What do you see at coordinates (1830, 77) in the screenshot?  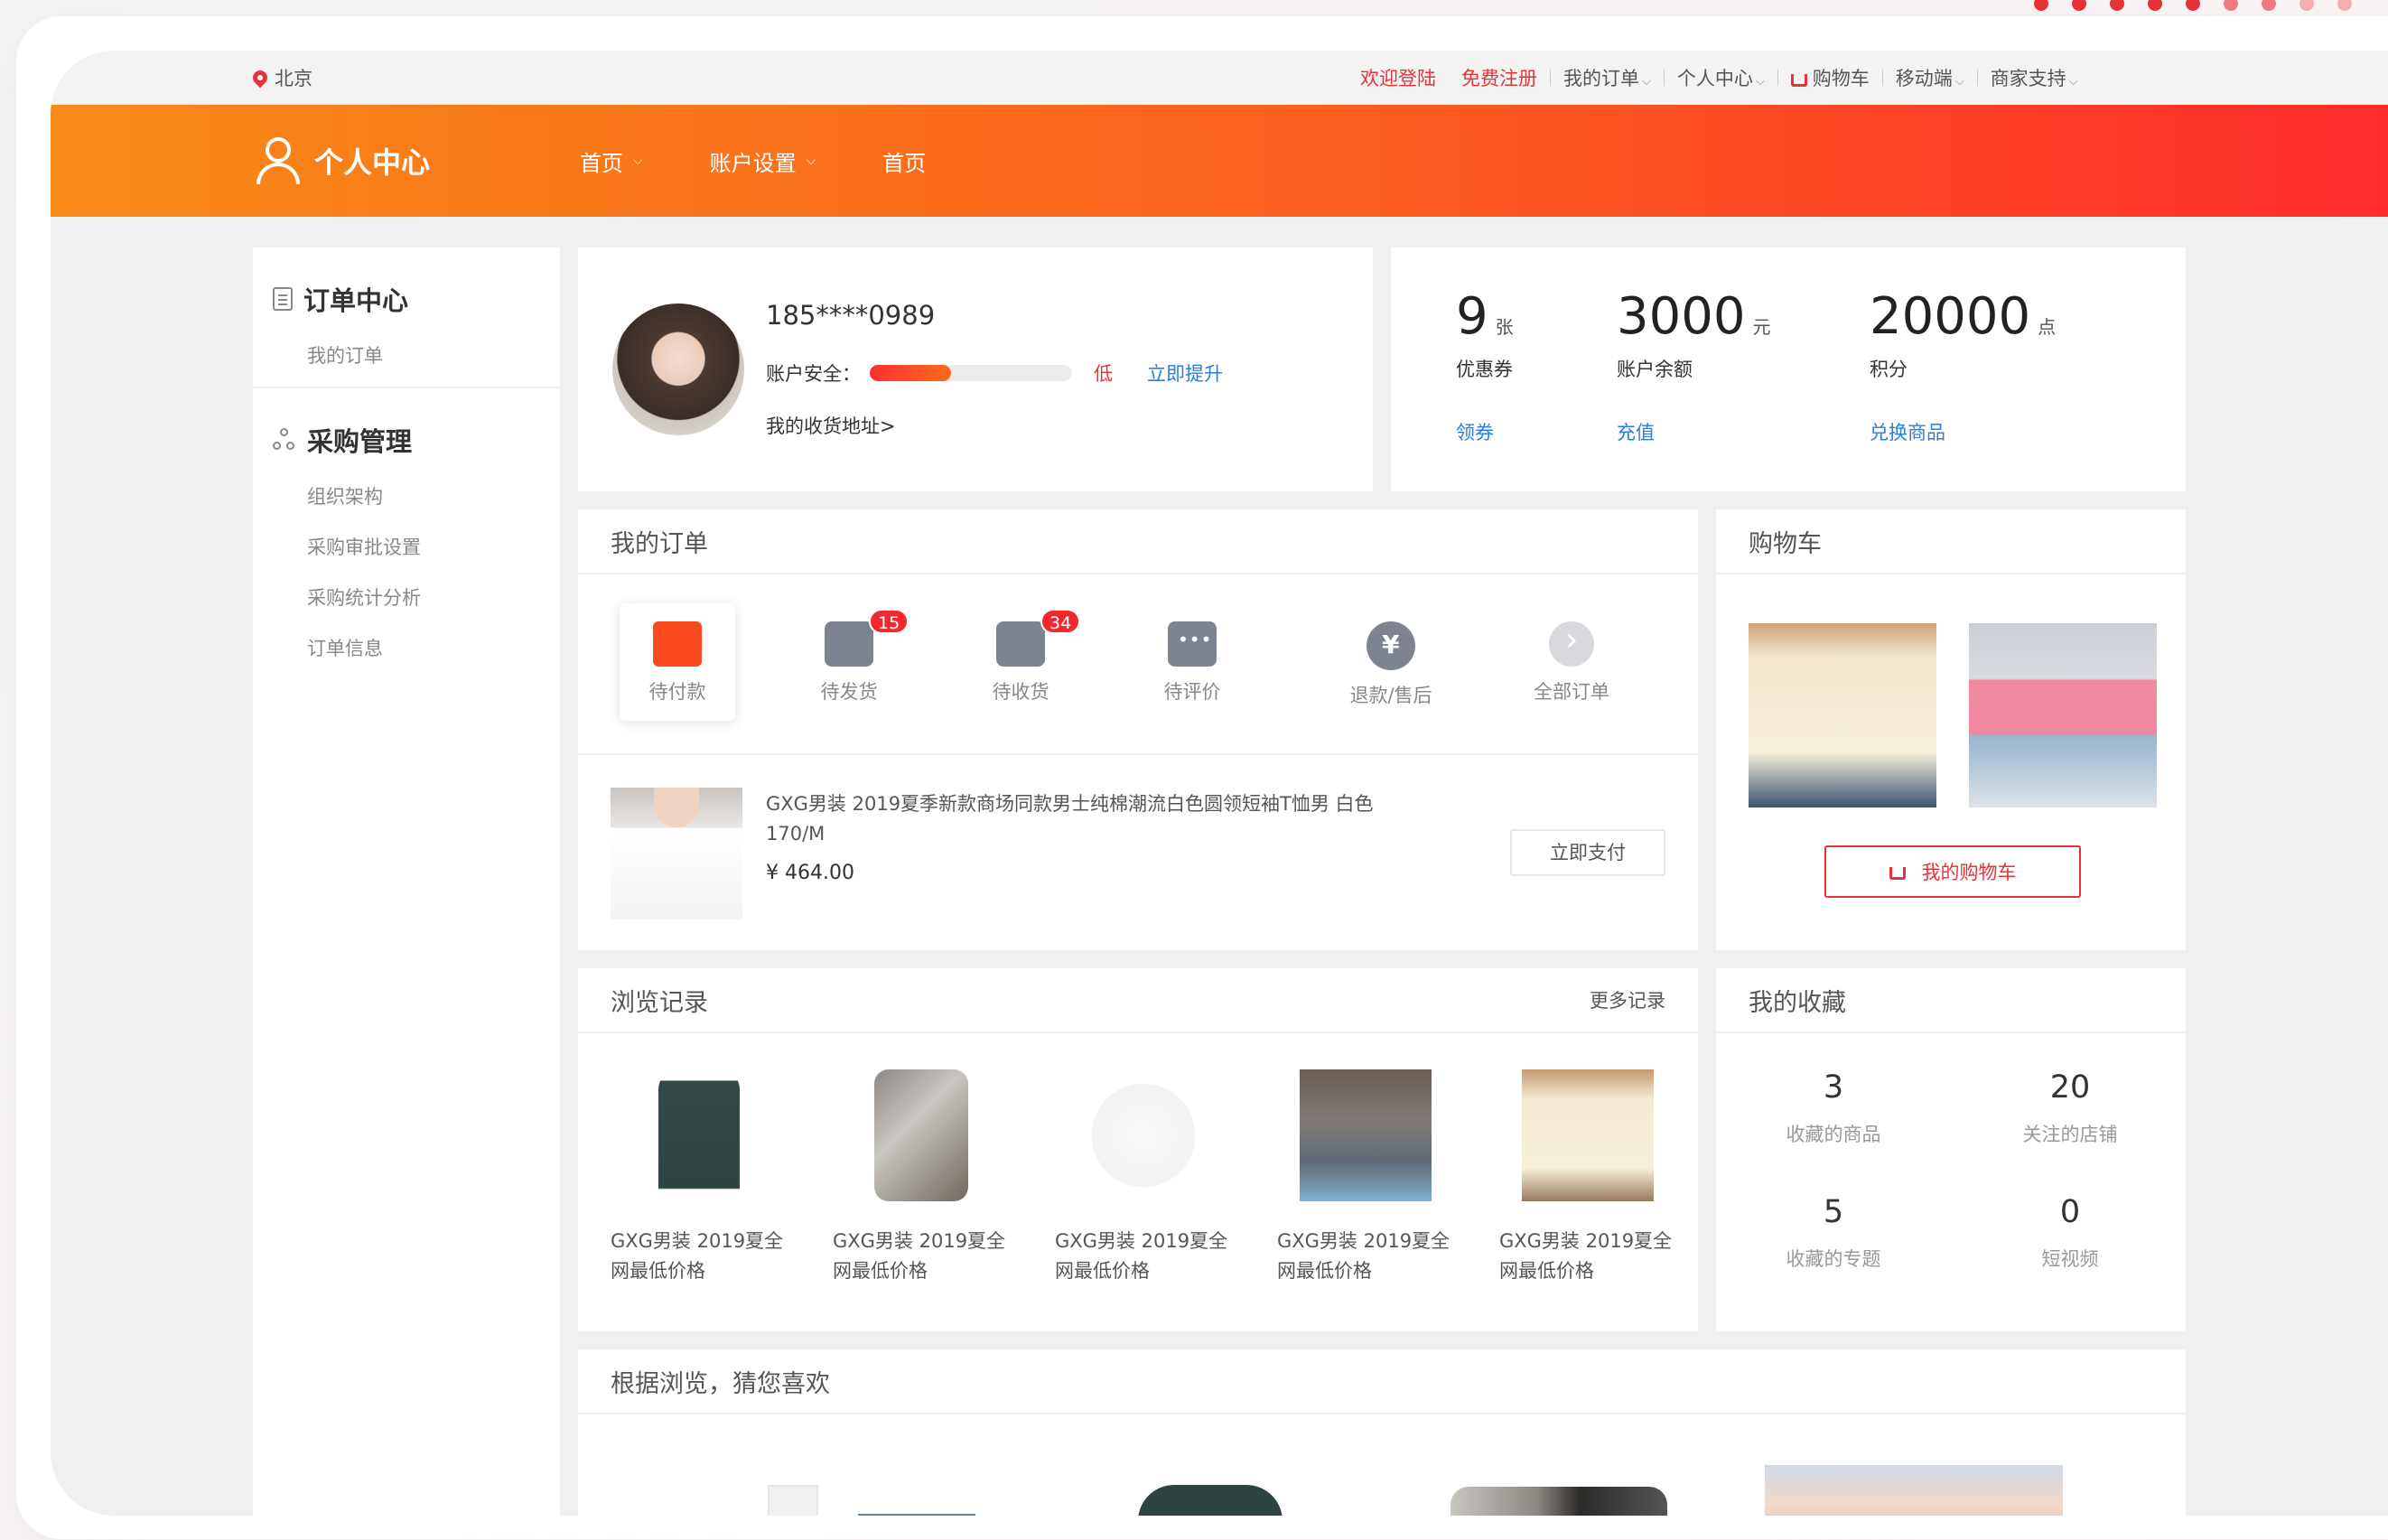 I see `cart-link: 购物车` at bounding box center [1830, 77].